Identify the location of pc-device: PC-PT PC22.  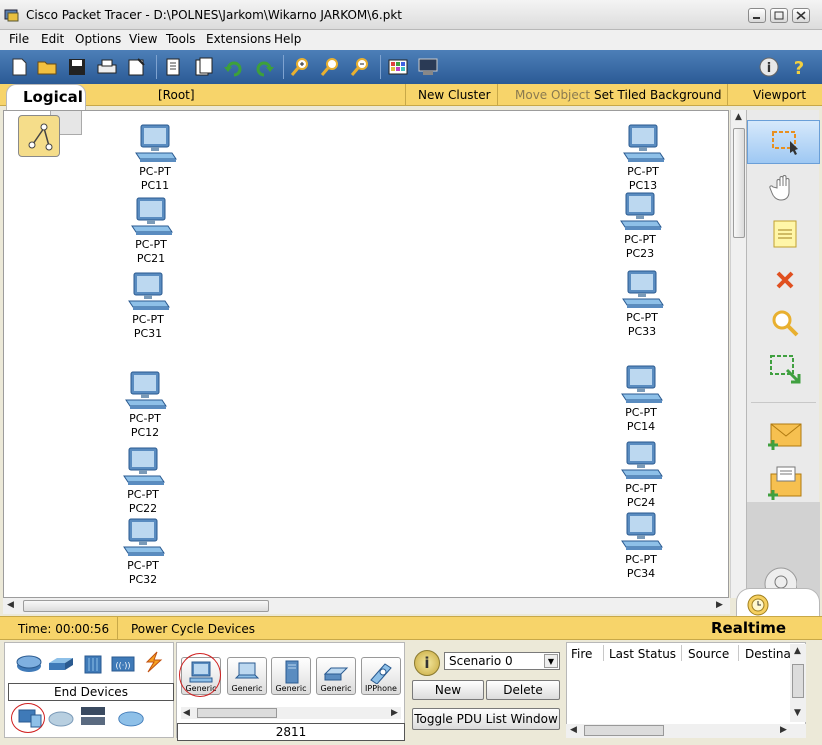
(143, 481).